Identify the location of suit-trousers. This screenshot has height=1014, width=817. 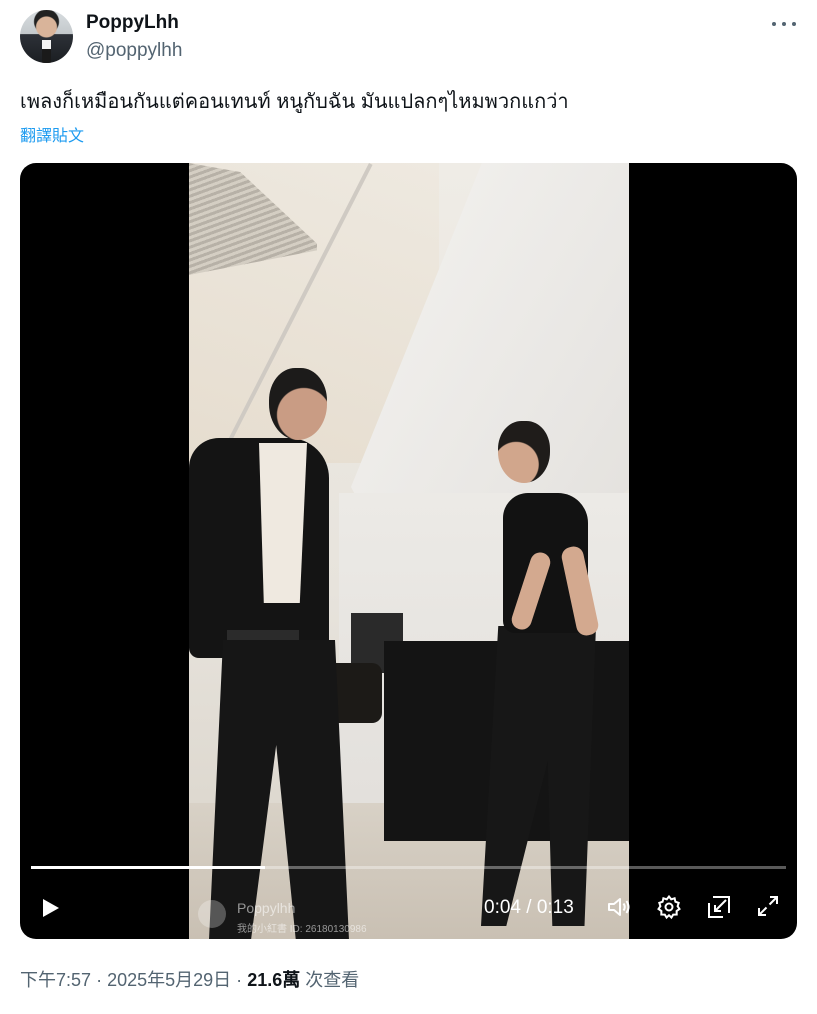
(279, 789).